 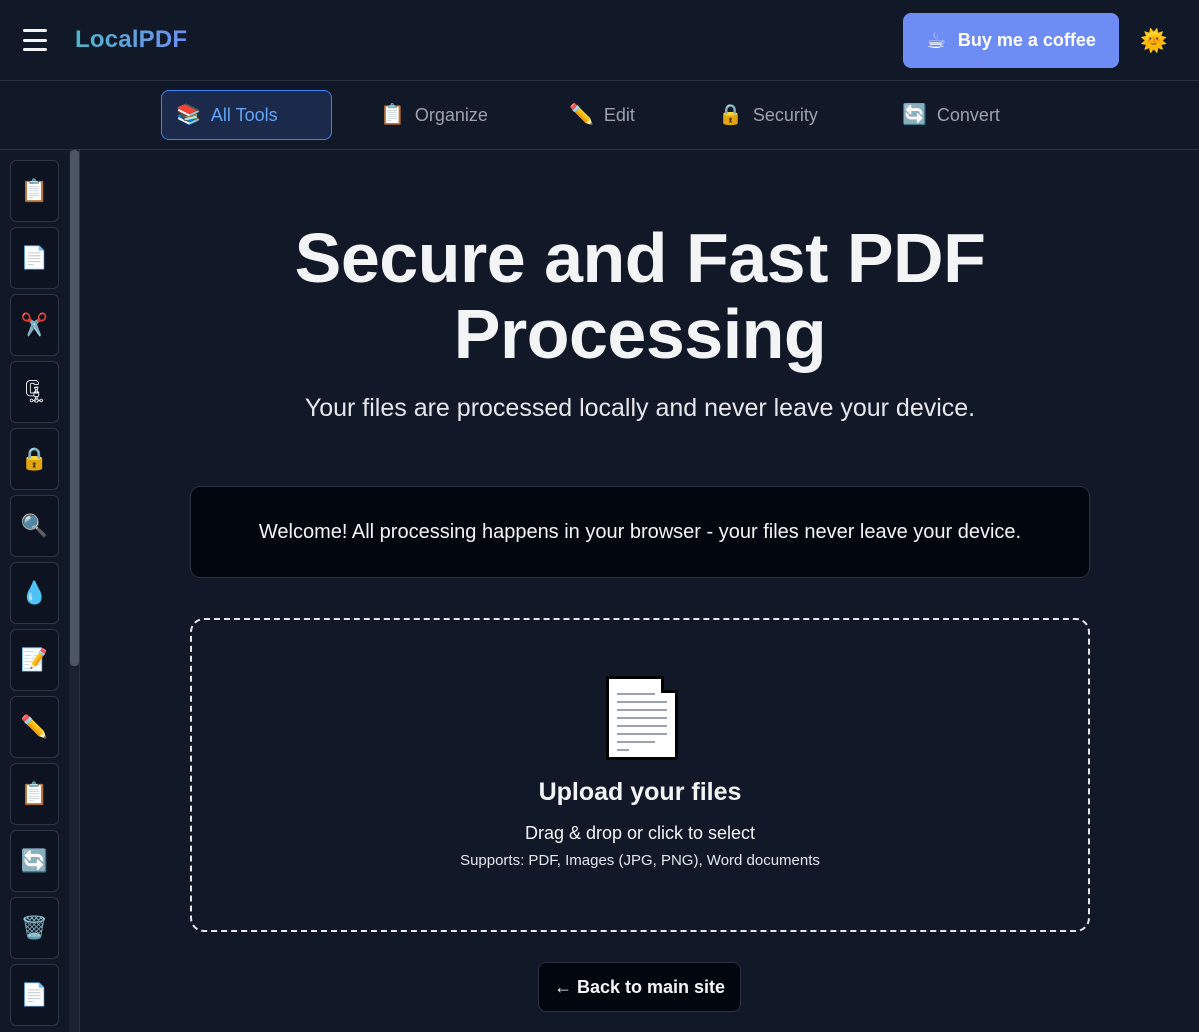 I want to click on books-icon: 📚, so click(x=188, y=115).